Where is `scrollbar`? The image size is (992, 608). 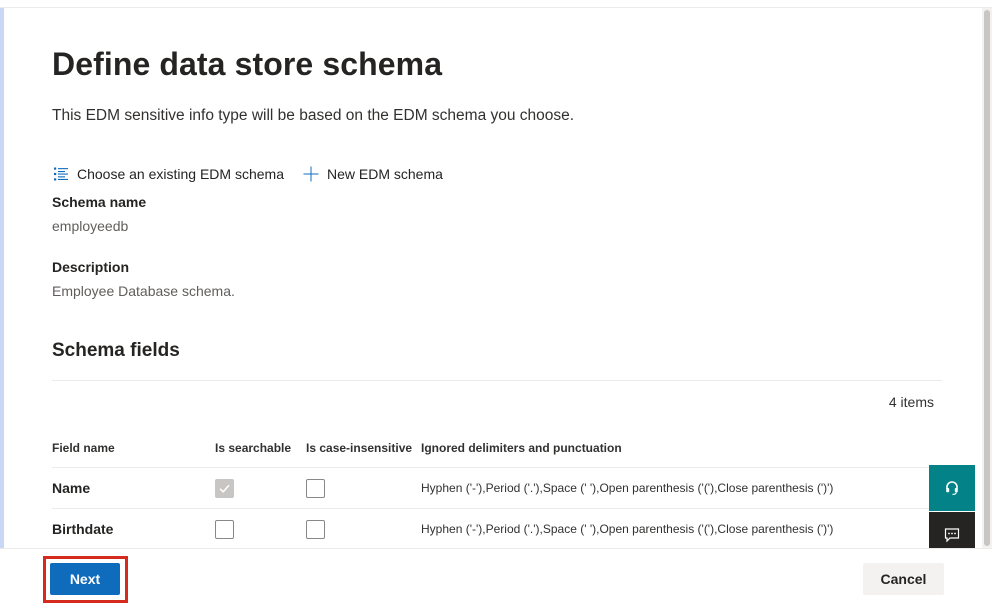 scrollbar is located at coordinates (987, 278).